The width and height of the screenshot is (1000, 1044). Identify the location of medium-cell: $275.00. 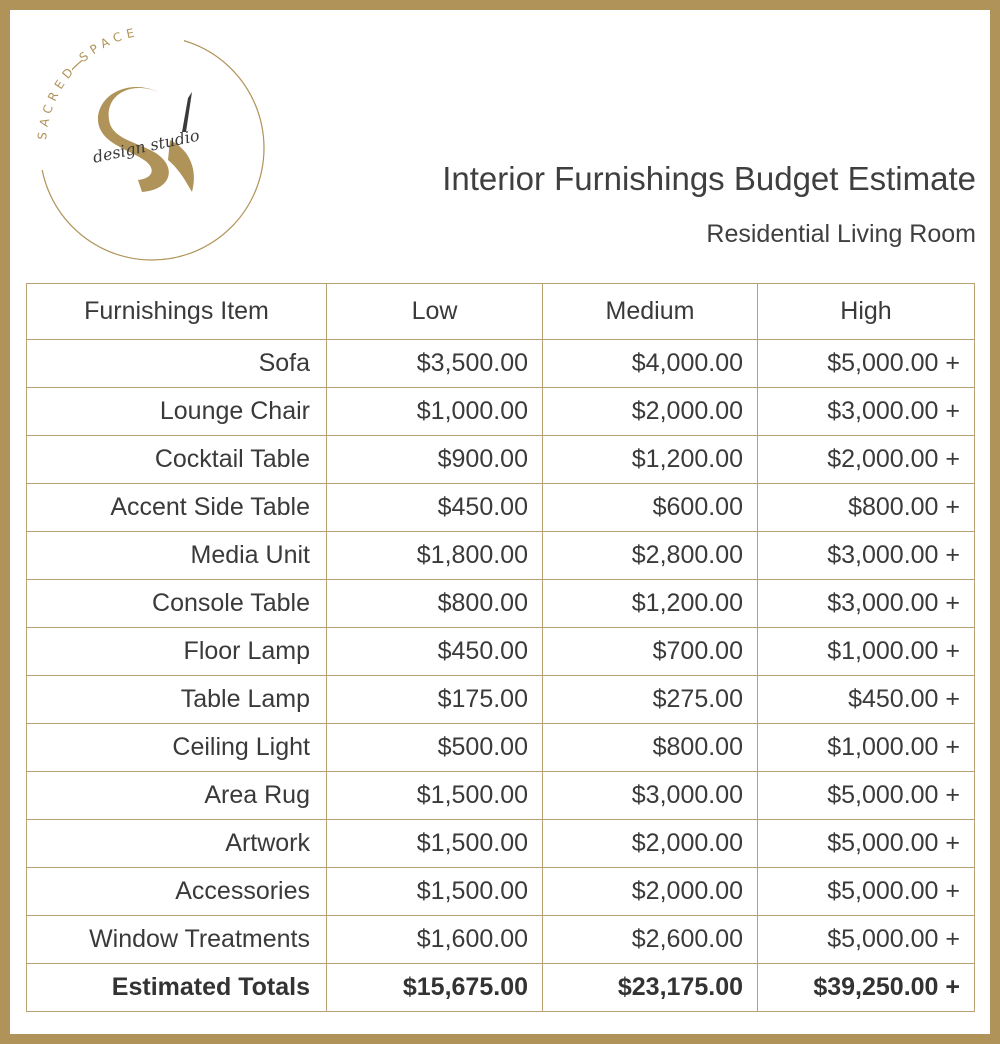
(650, 699).